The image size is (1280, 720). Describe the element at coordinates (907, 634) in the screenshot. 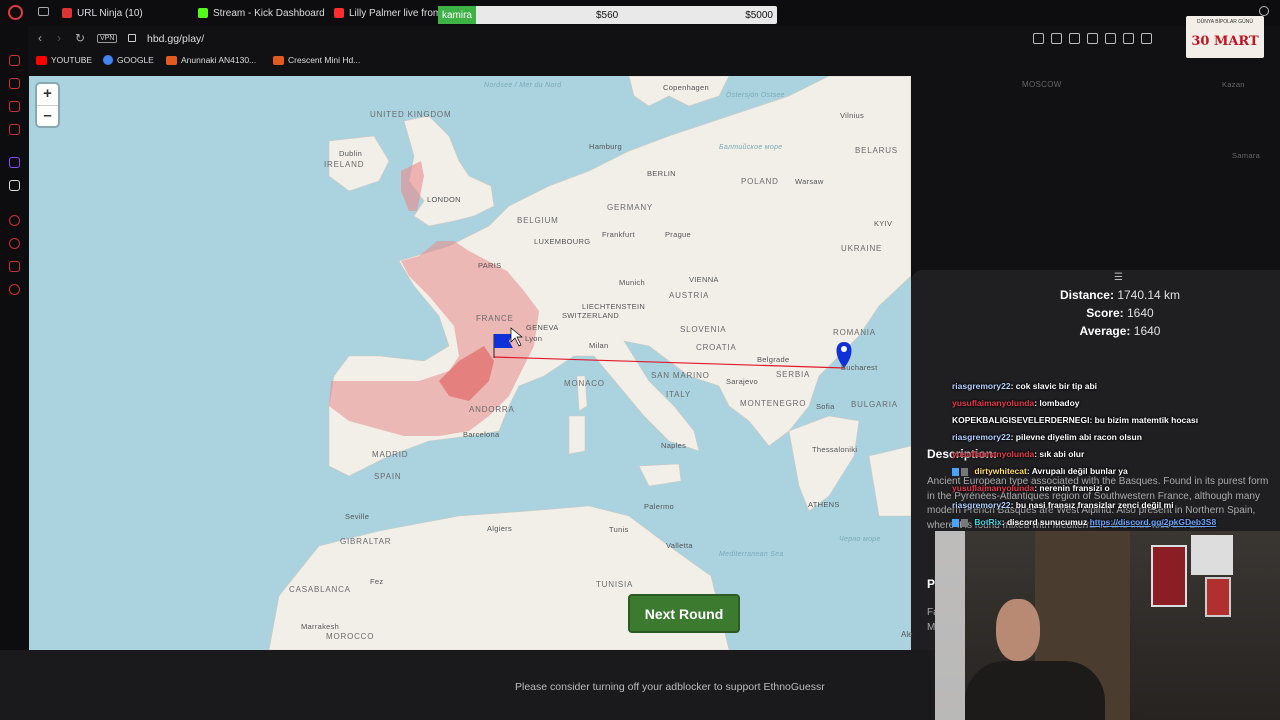

I see `map-label-clipped: Ale` at that location.